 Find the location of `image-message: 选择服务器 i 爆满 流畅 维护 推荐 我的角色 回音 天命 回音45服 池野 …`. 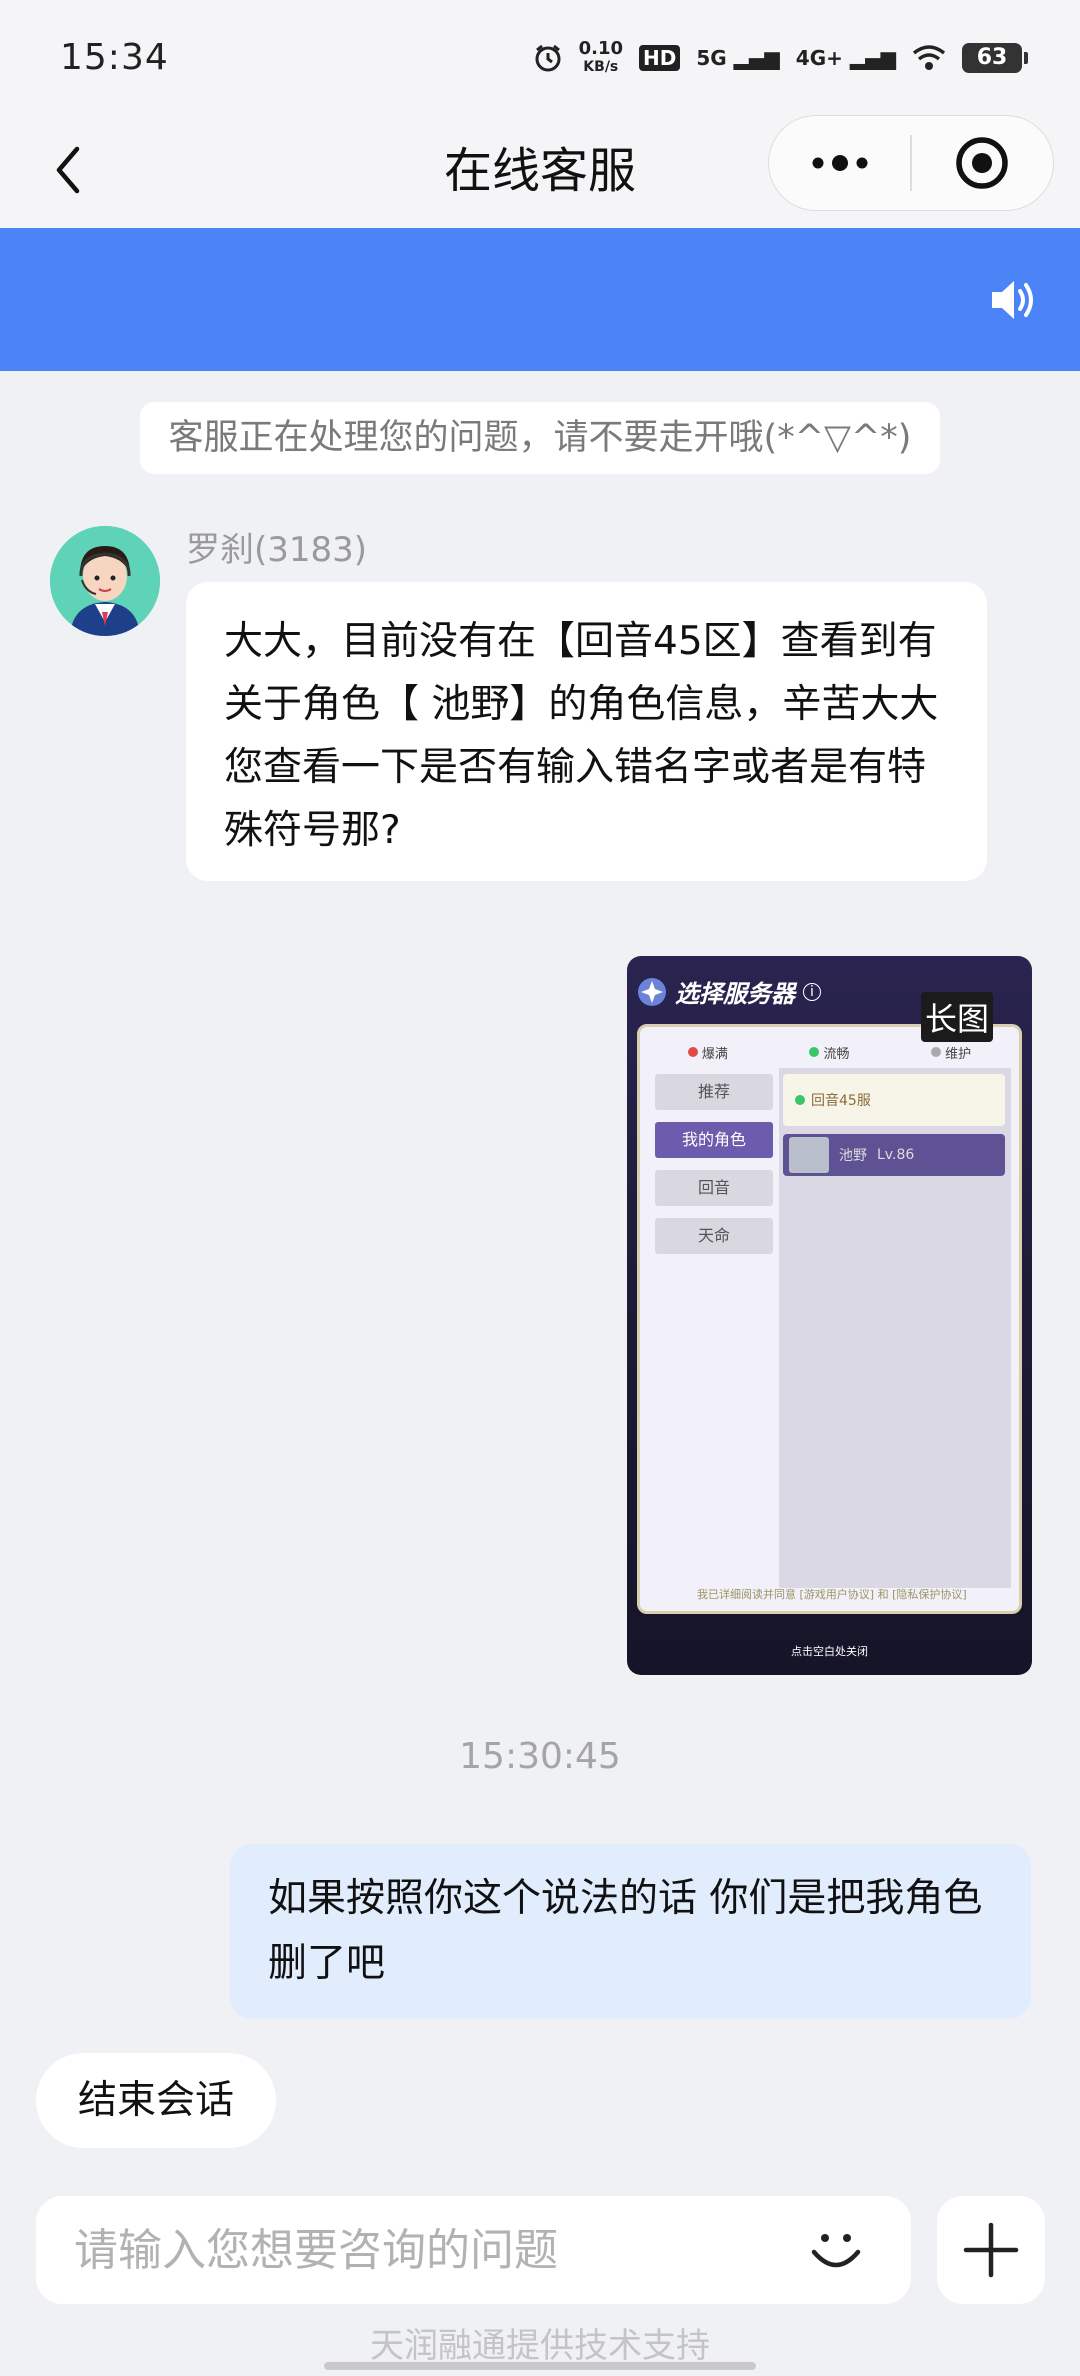

image-message: 选择服务器 i 爆满 流畅 维护 推荐 我的角色 回音 天命 回音45服 池野 … is located at coordinates (829, 1315).